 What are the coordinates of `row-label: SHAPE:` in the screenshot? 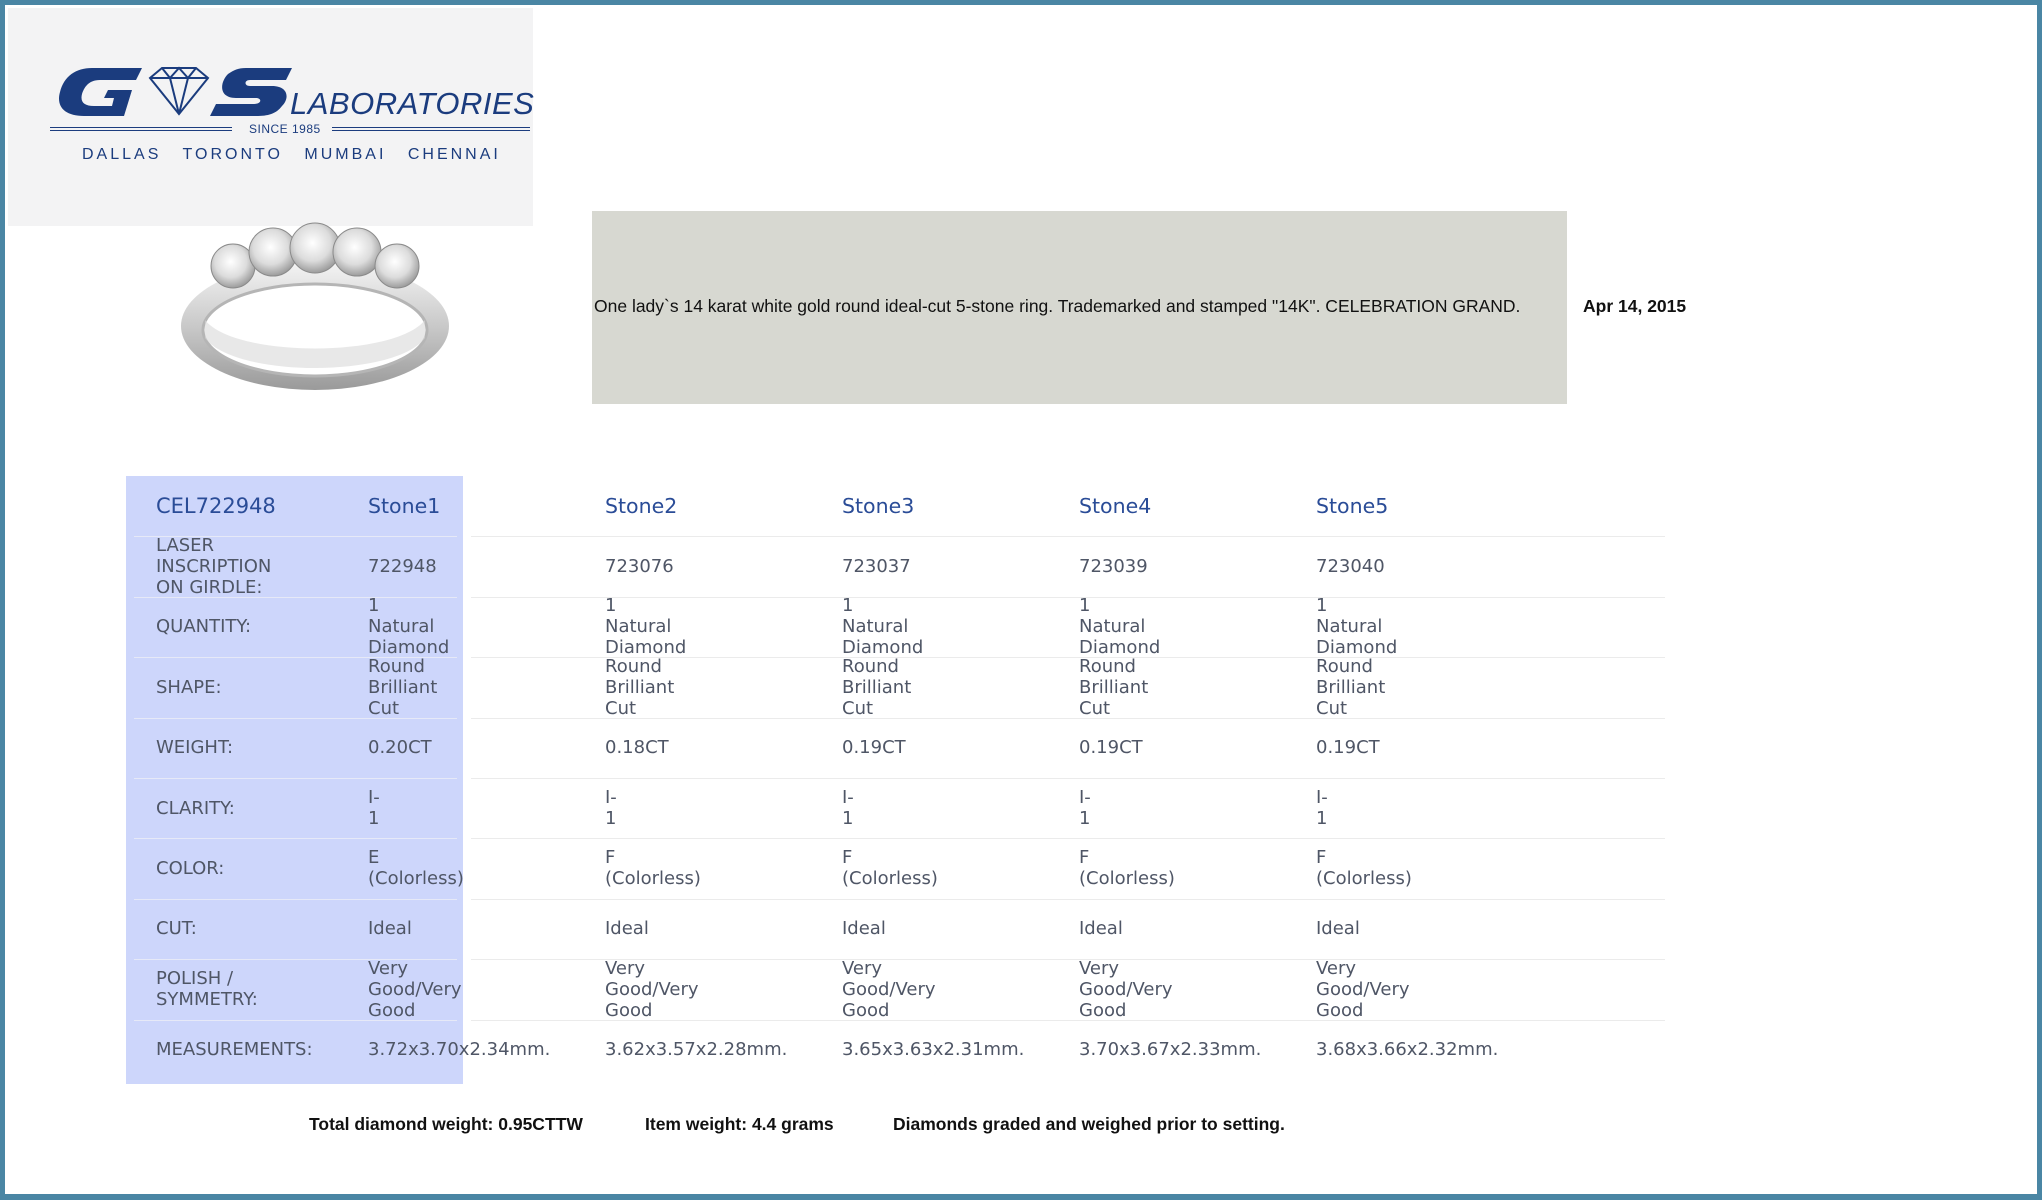 It's located at (189, 687).